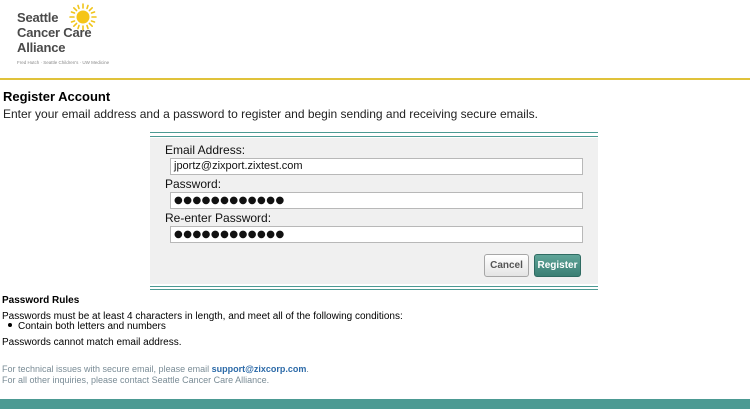  I want to click on password-rule-item-text: Contain both letters and numbers, so click(92, 326).